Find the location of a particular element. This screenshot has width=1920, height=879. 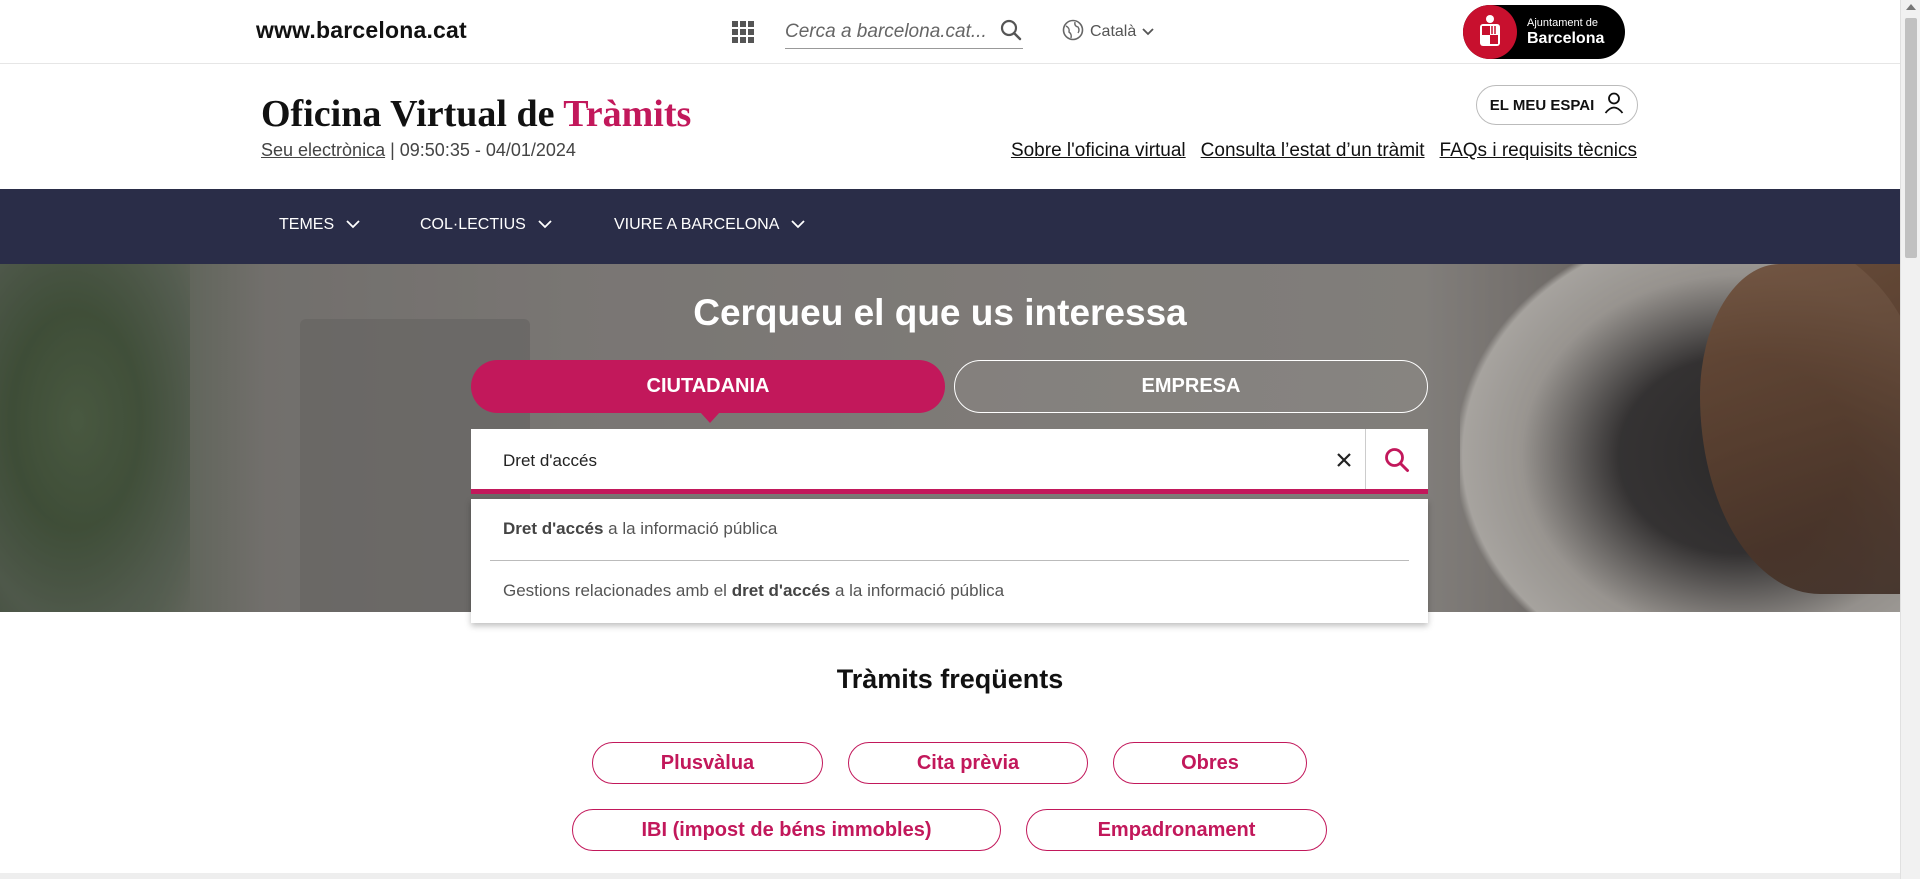

top-search-input is located at coordinates (885, 32).